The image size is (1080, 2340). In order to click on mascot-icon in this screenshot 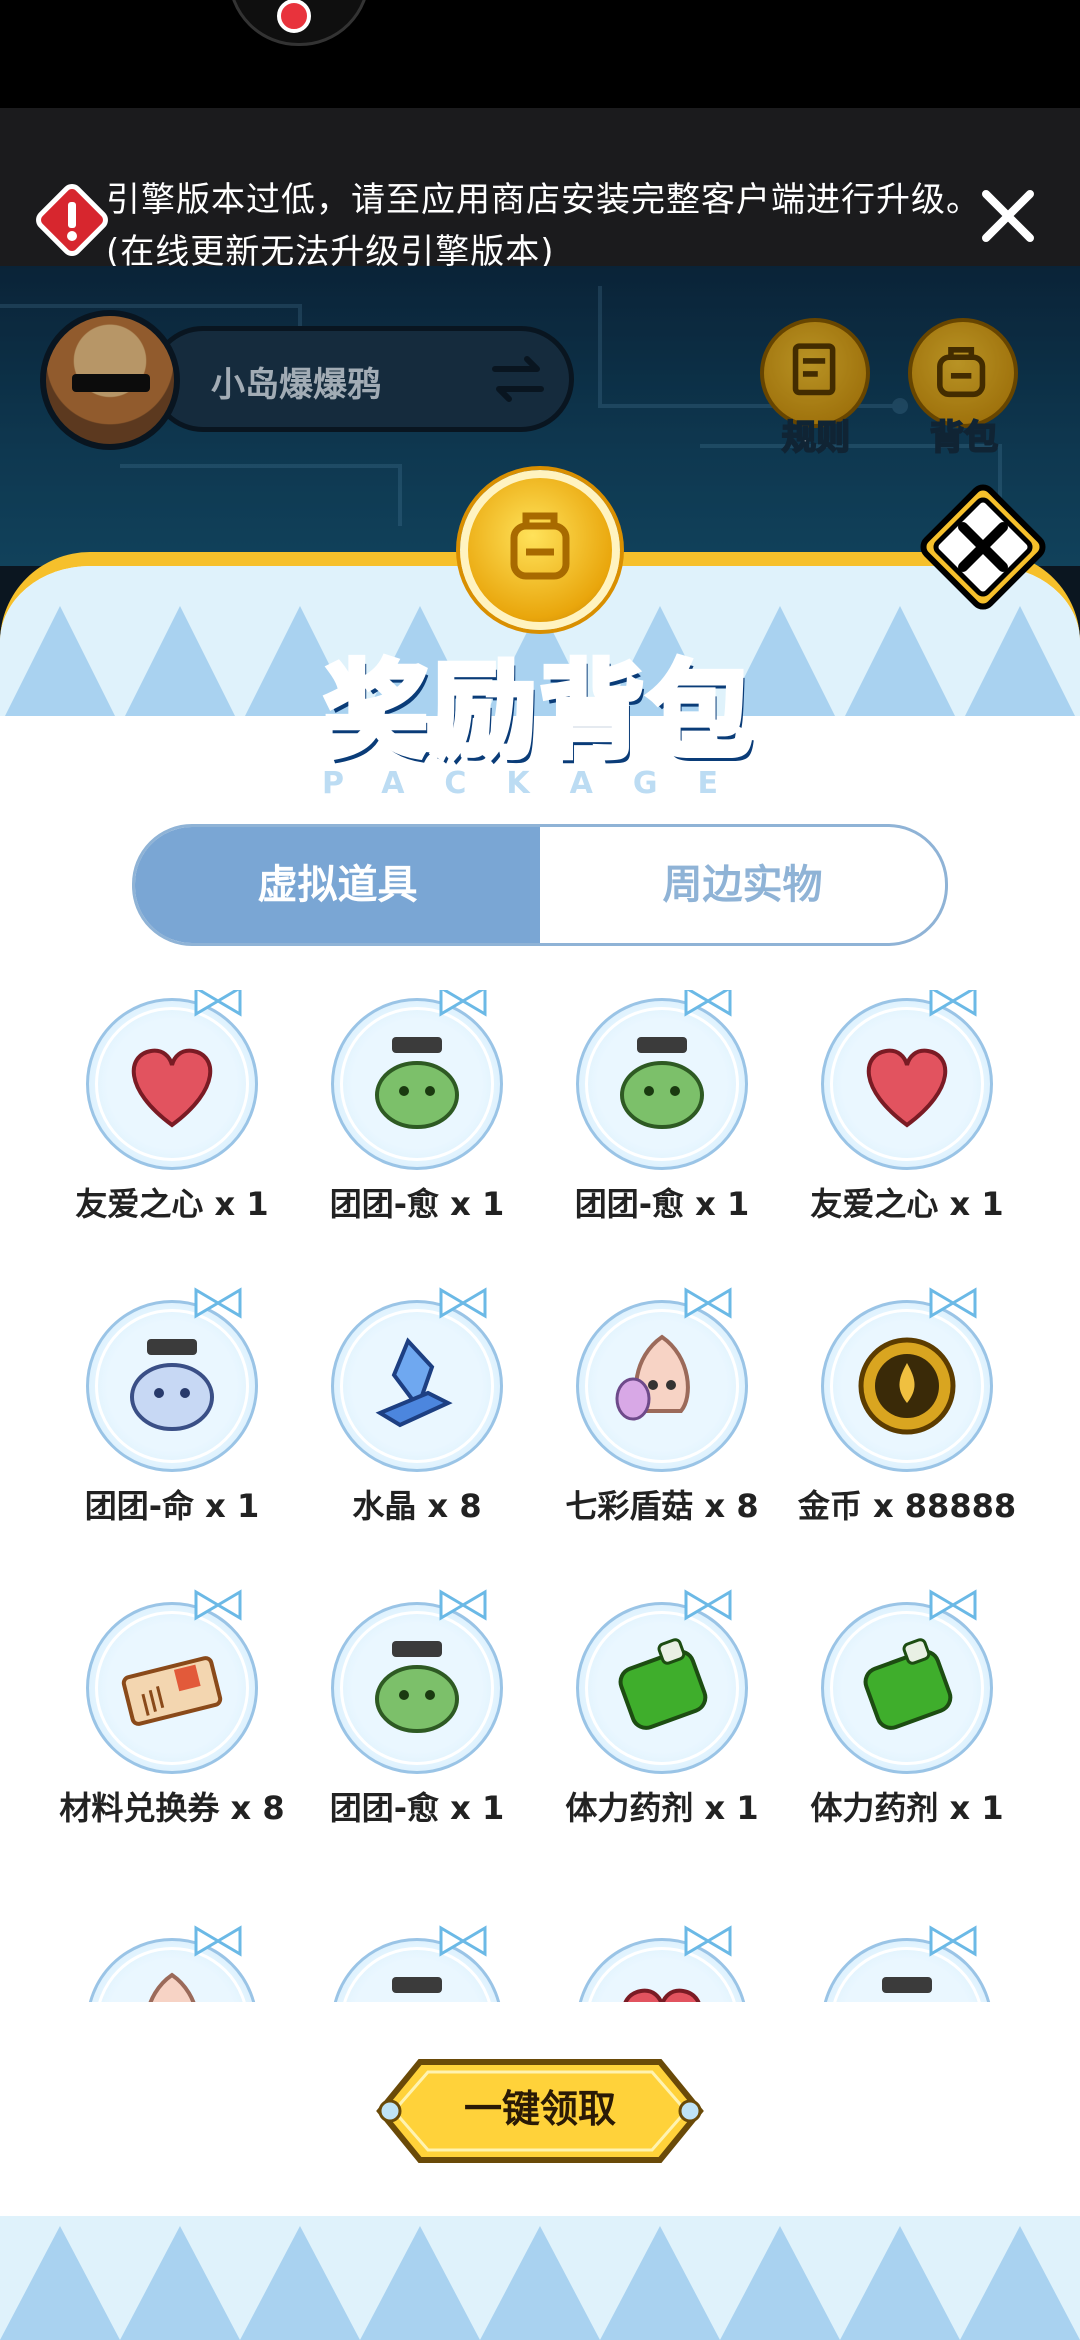, I will do `click(299, 23)`.